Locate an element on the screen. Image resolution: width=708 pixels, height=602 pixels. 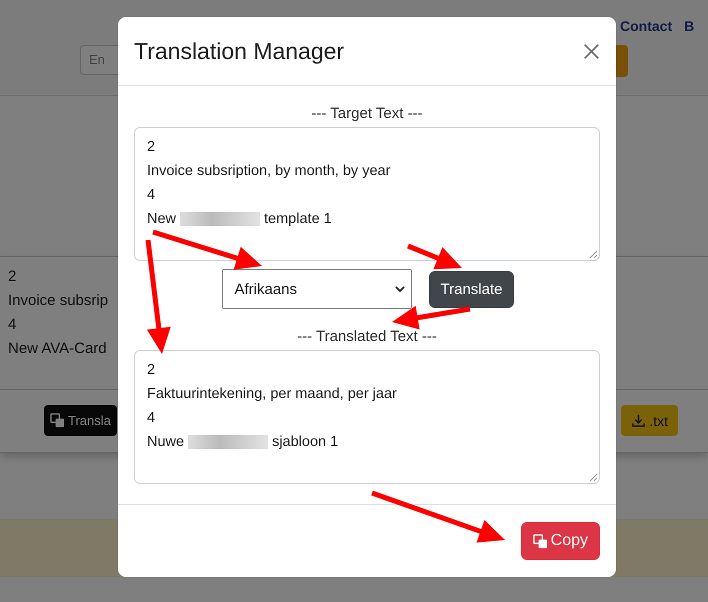
text-area: 2 Invoice subsription, by month, by year 4 New template 1 is located at coordinates (367, 194).